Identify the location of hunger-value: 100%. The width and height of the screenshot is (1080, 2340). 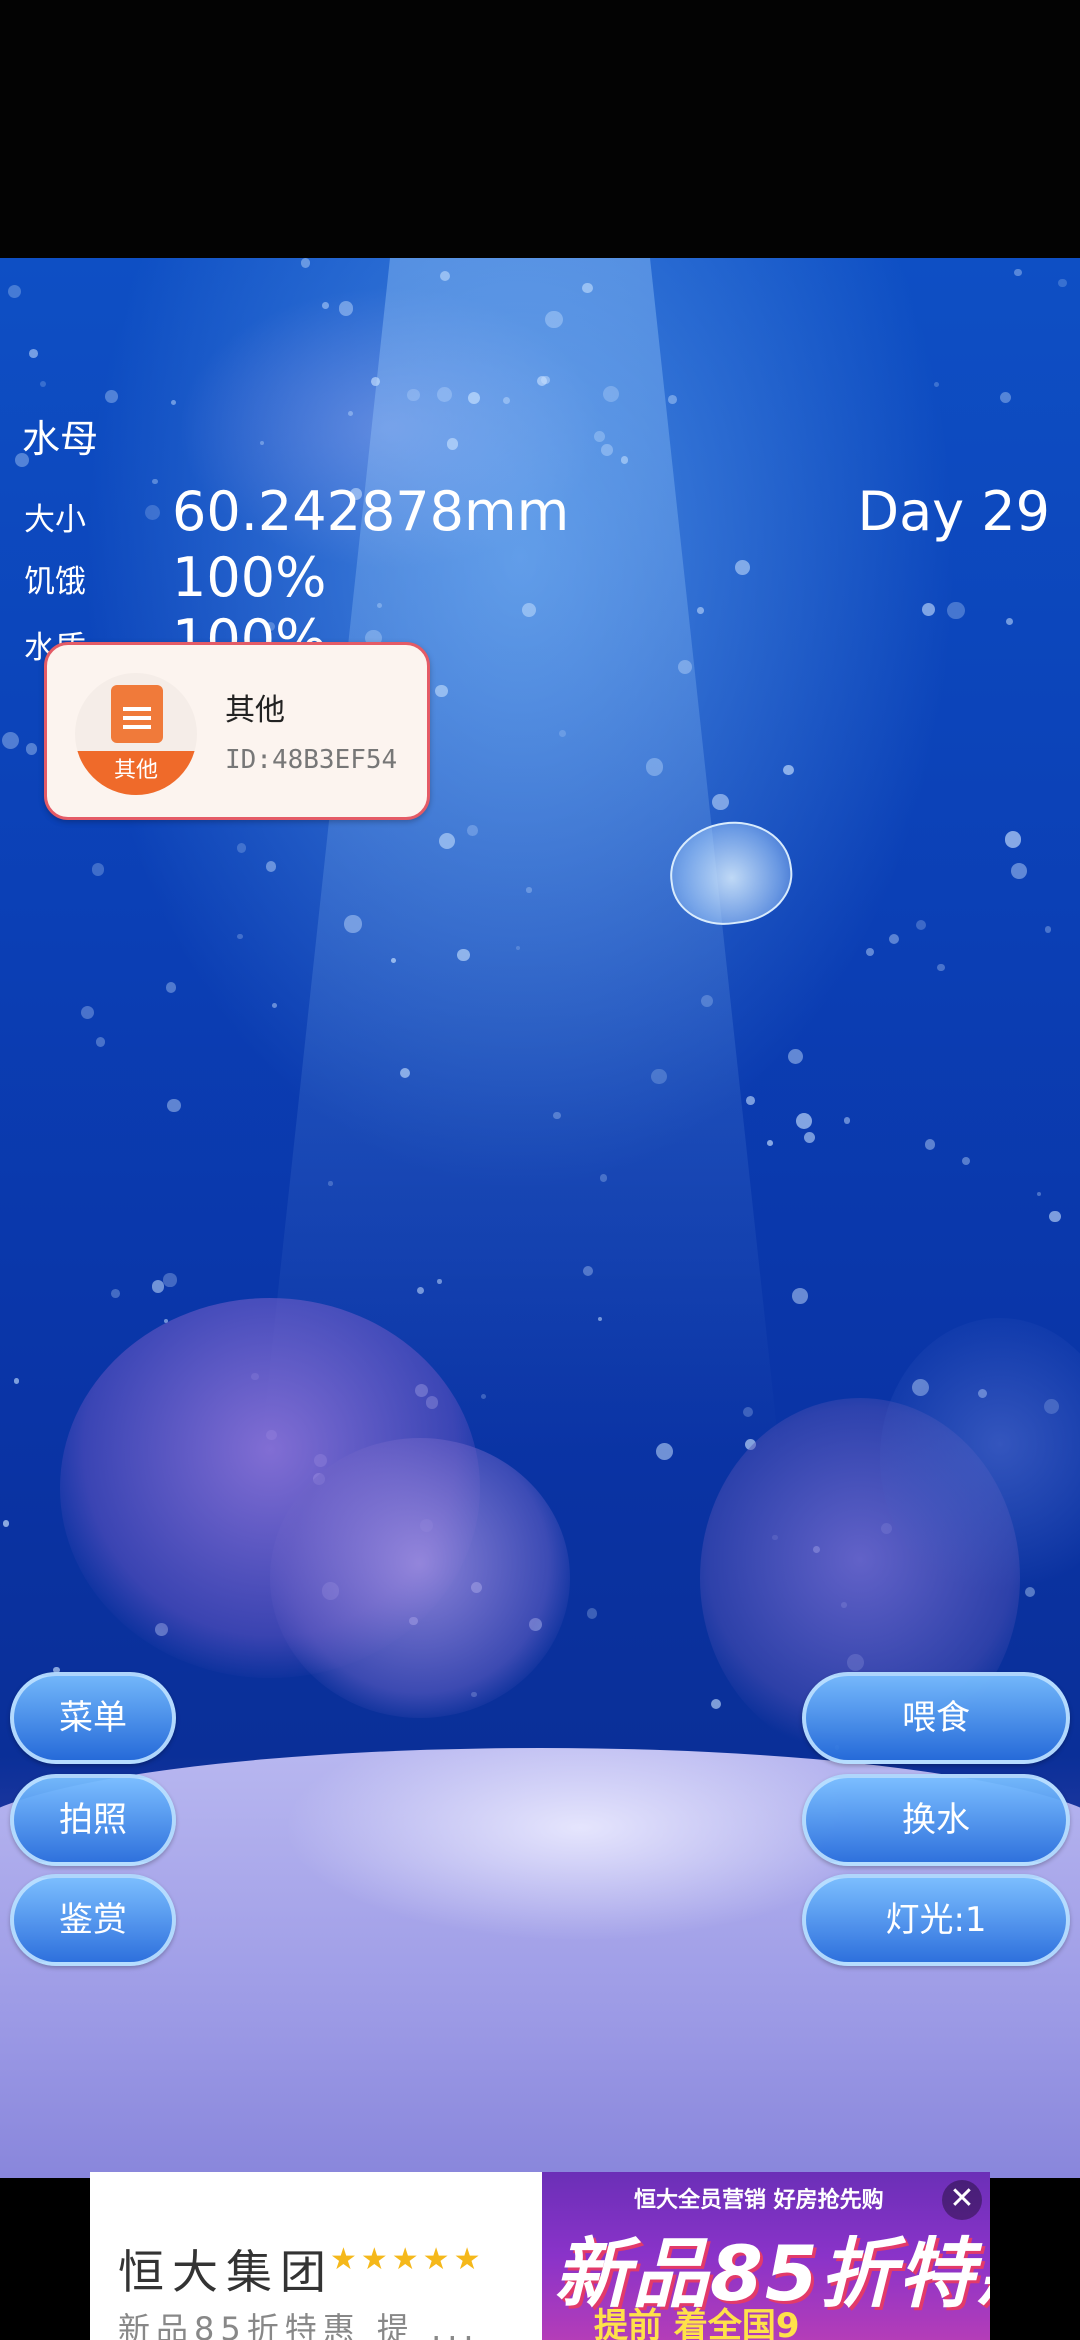
(249, 577).